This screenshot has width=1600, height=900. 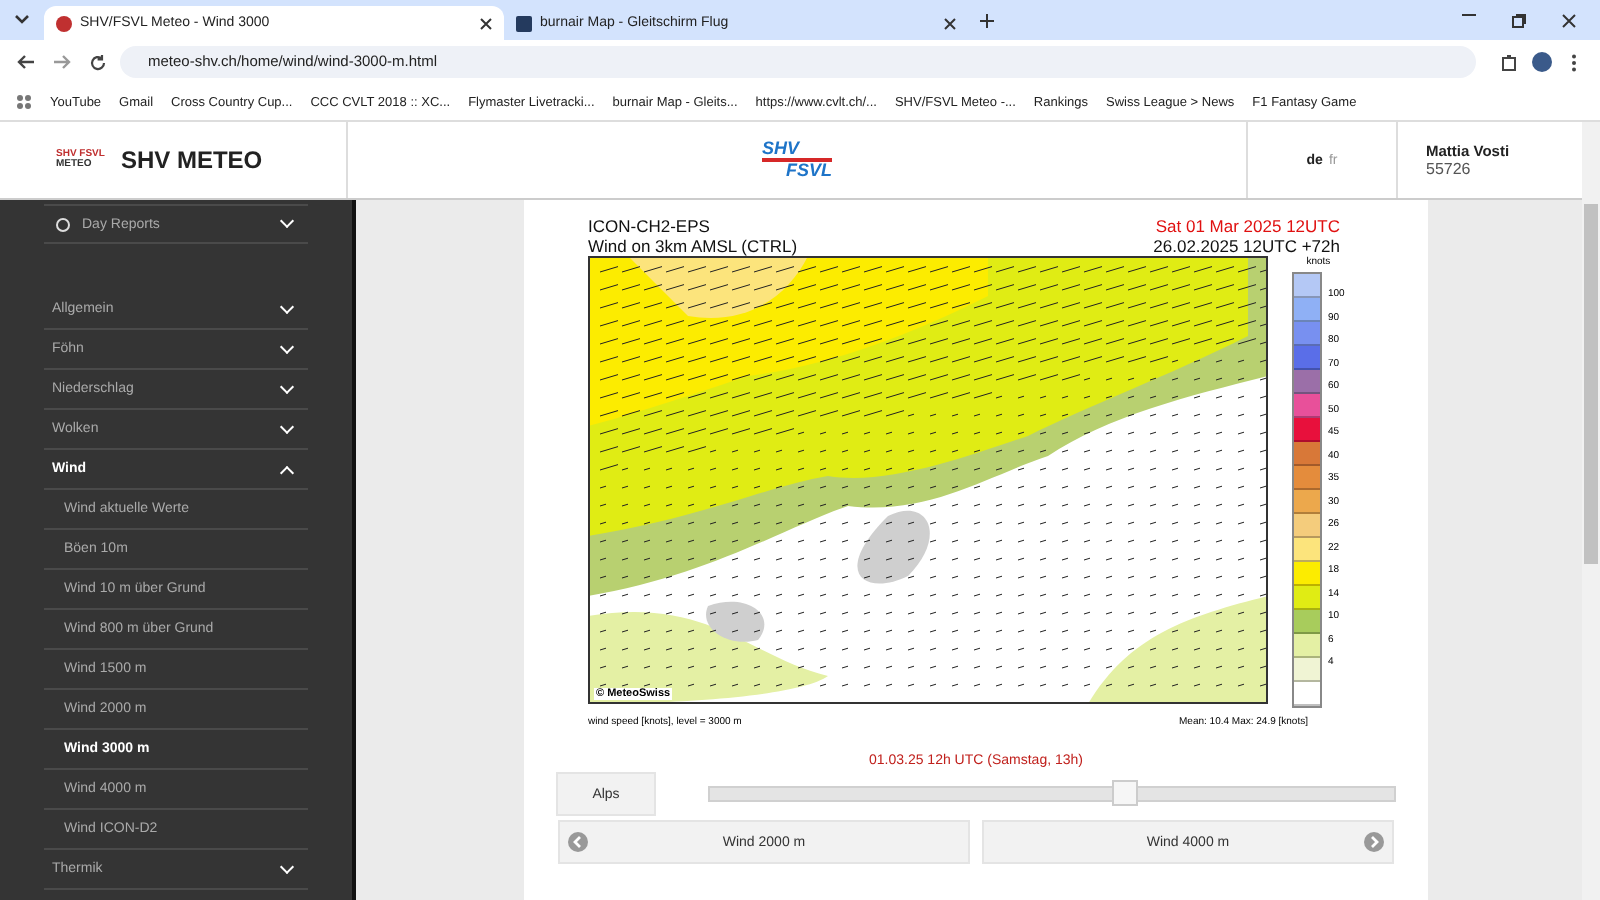 What do you see at coordinates (1124, 793) in the screenshot?
I see `slider-thumb` at bounding box center [1124, 793].